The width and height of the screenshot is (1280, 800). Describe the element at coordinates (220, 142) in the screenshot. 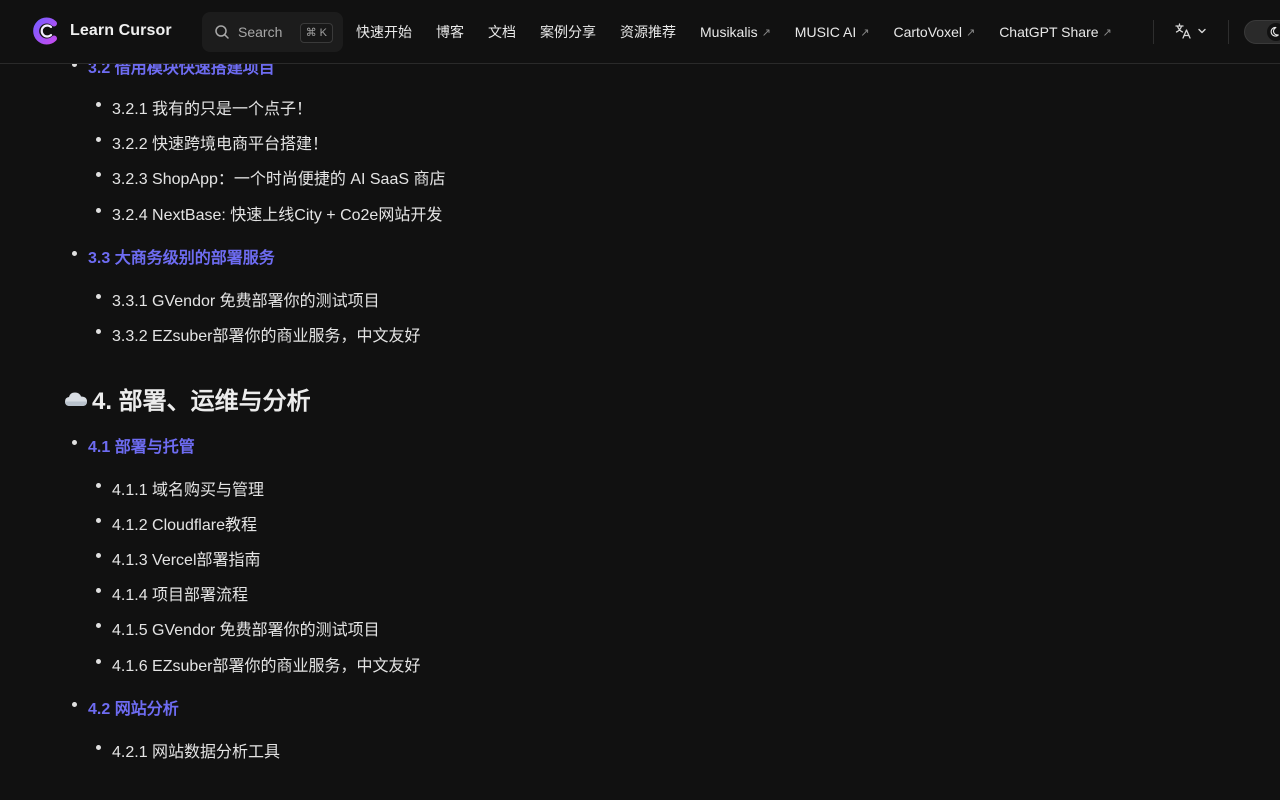

I see `toc-item-3-2-2: 3.2.2 快速跨境电商平台搭建！` at that location.